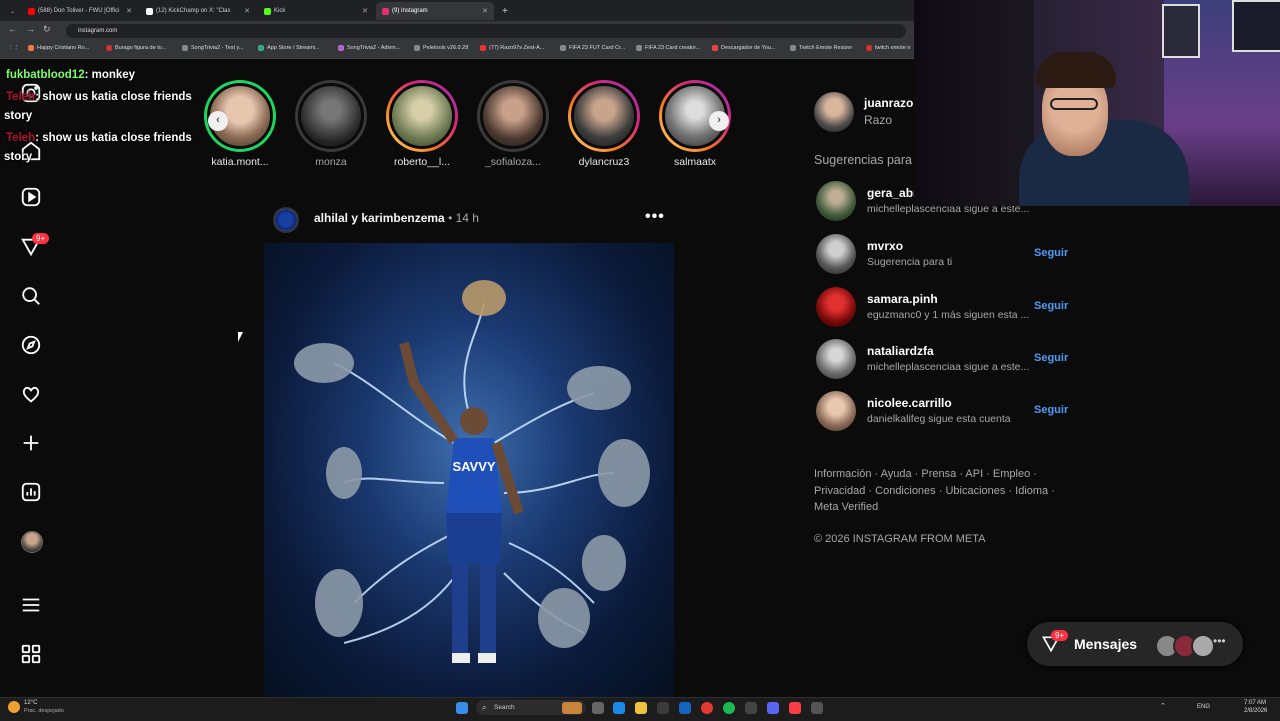  I want to click on back-icon: ←, so click(12, 29).